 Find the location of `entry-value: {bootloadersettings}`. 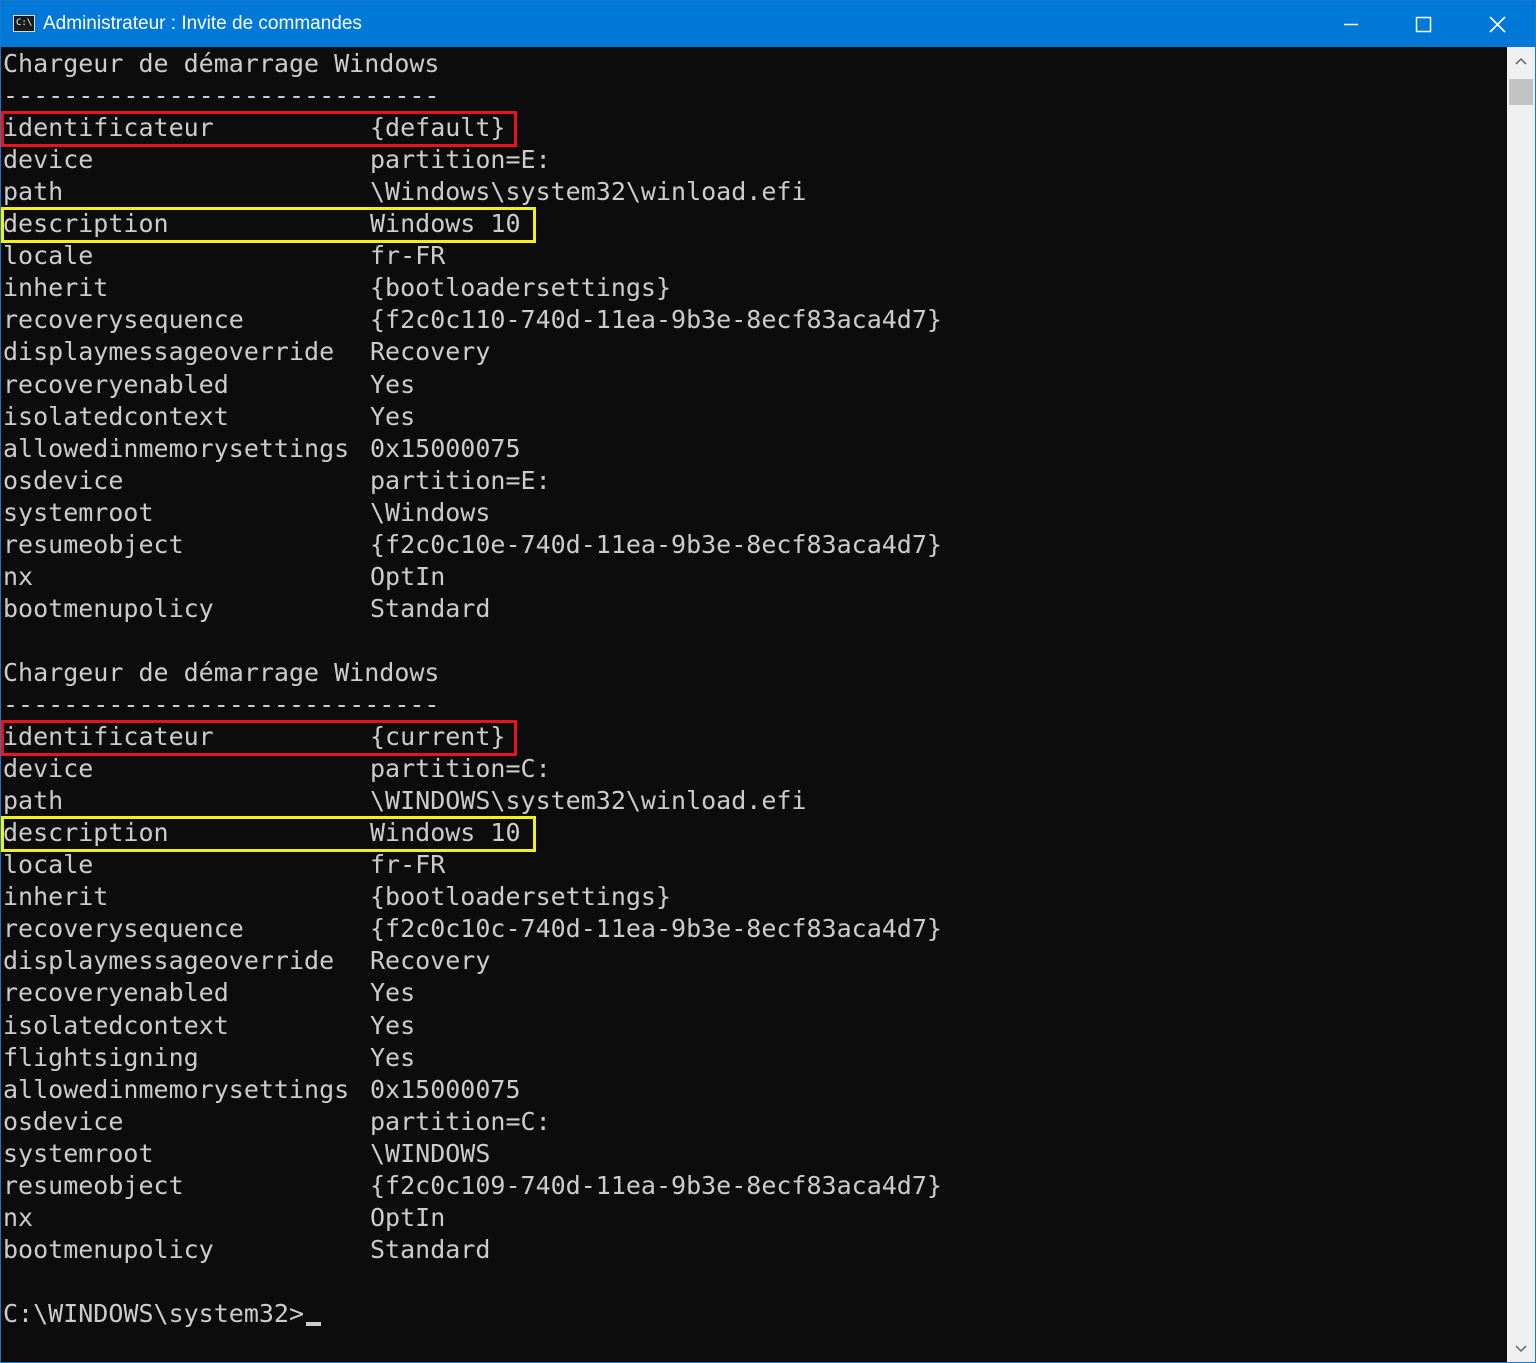

entry-value: {bootloadersettings} is located at coordinates (521, 897).